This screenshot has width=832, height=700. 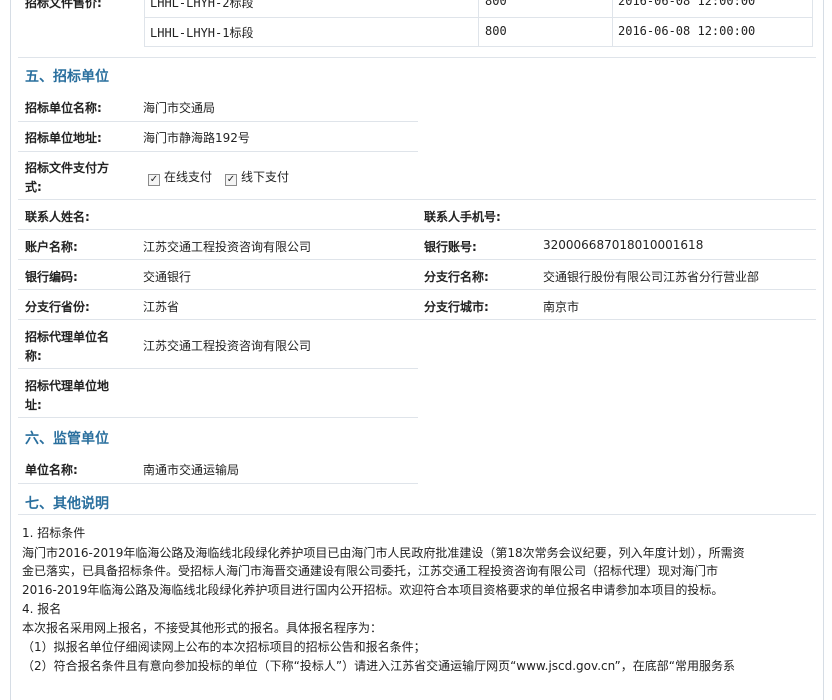 What do you see at coordinates (561, 307) in the screenshot?
I see `branch-city-value: 南京市` at bounding box center [561, 307].